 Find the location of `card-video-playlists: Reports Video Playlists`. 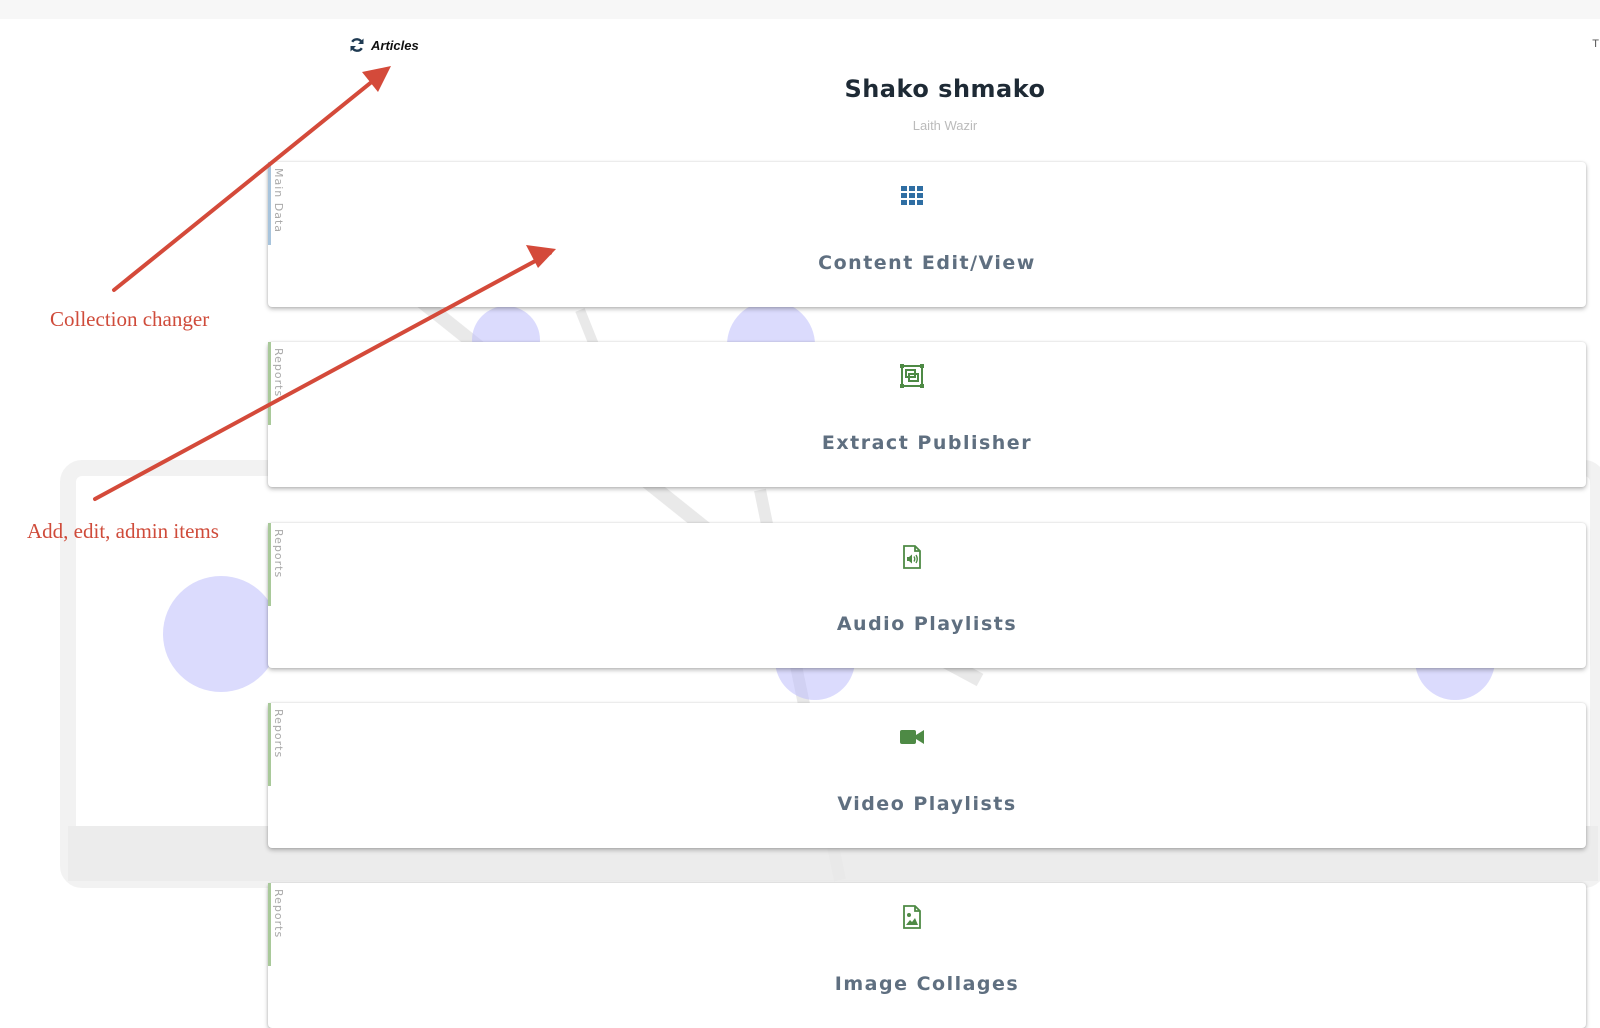

card-video-playlists: Reports Video Playlists is located at coordinates (927, 775).